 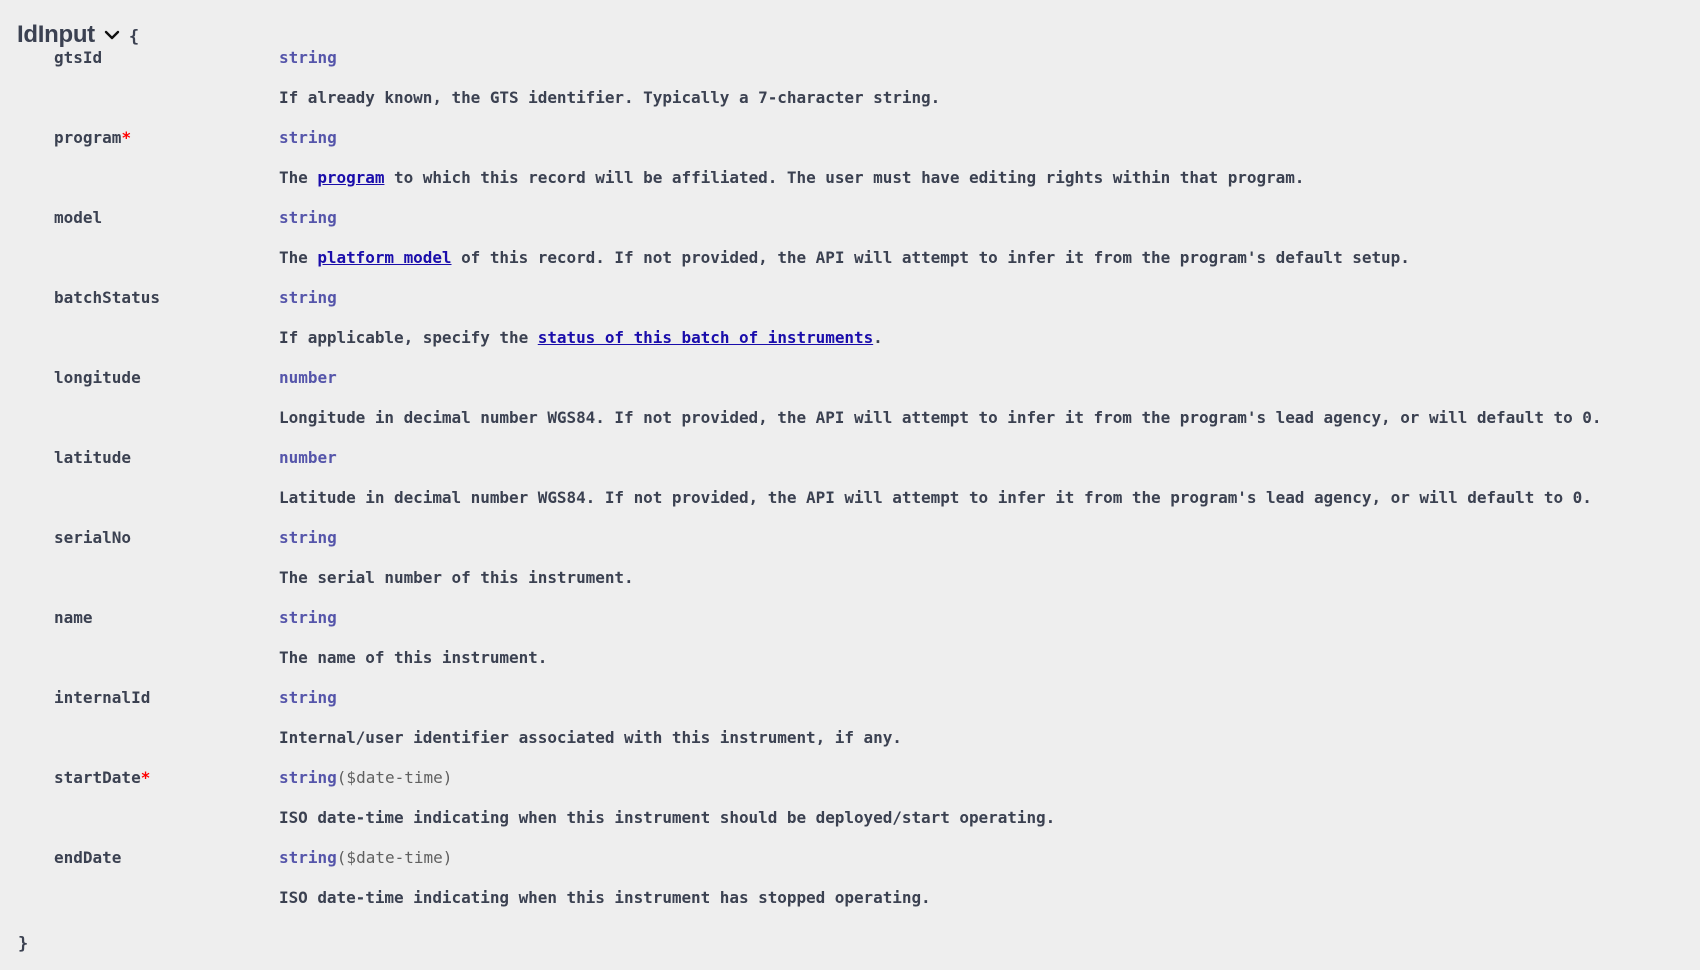 I want to click on property-name: name, so click(x=73, y=617).